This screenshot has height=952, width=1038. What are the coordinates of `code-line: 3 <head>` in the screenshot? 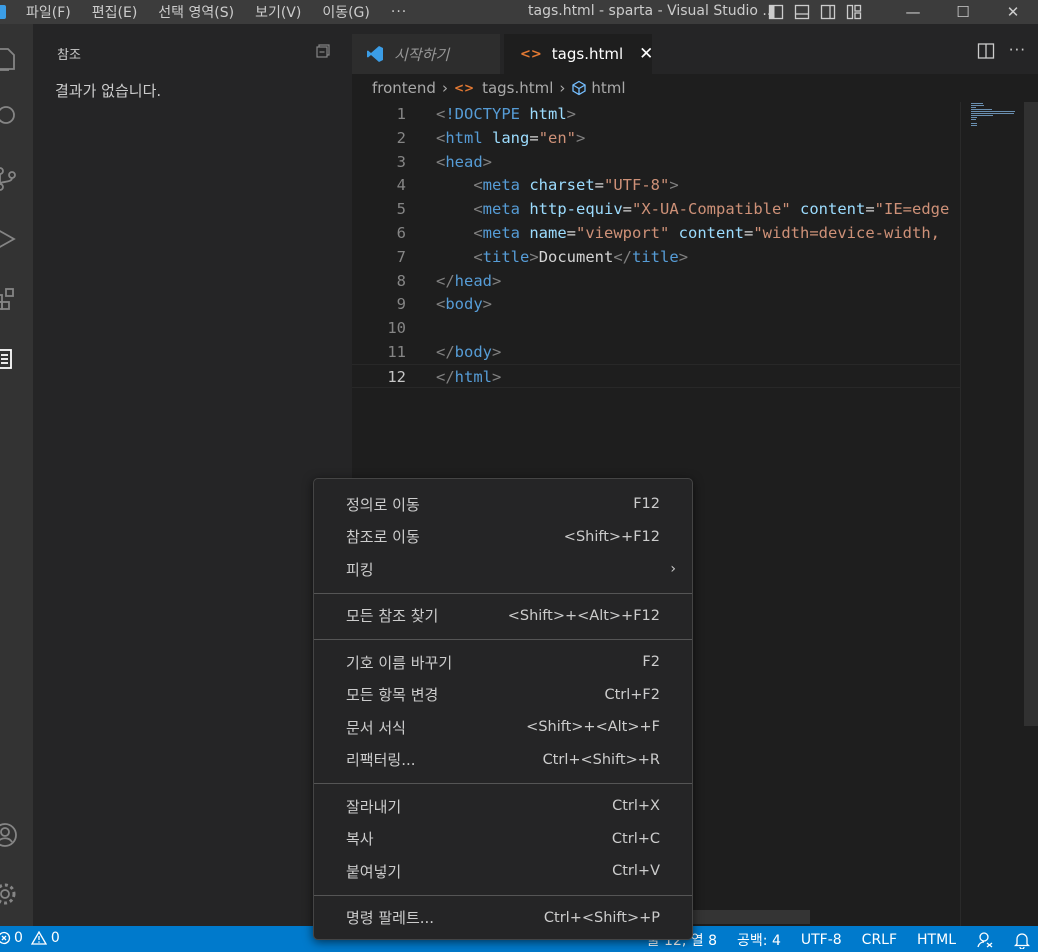 It's located at (656, 162).